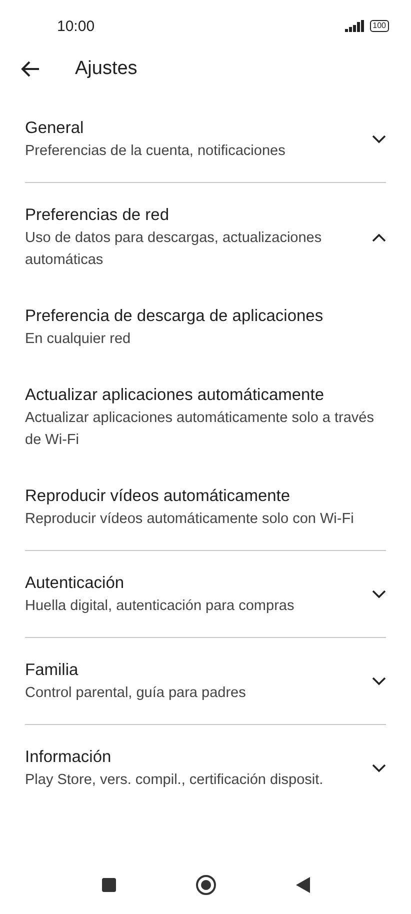 This screenshot has height=914, width=411. Describe the element at coordinates (52, 670) in the screenshot. I see `section-title: Familia` at that location.